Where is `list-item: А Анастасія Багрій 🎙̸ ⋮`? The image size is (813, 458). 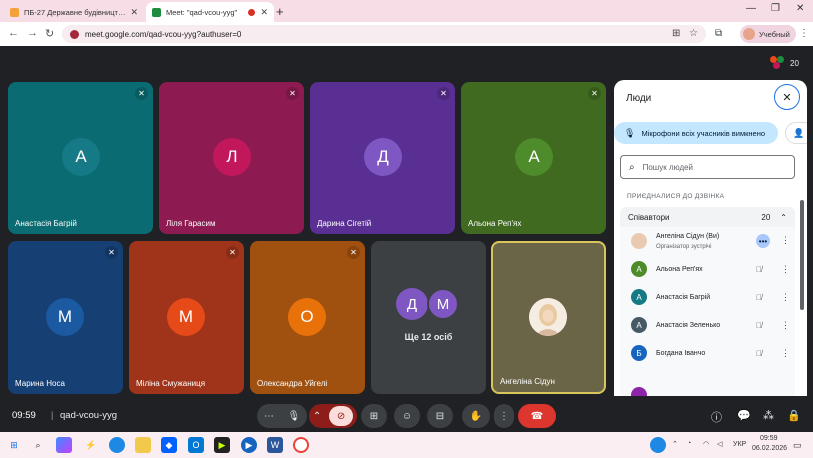
list-item: А Анастасія Багрій 🎙̸ ⋮ is located at coordinates (707, 297).